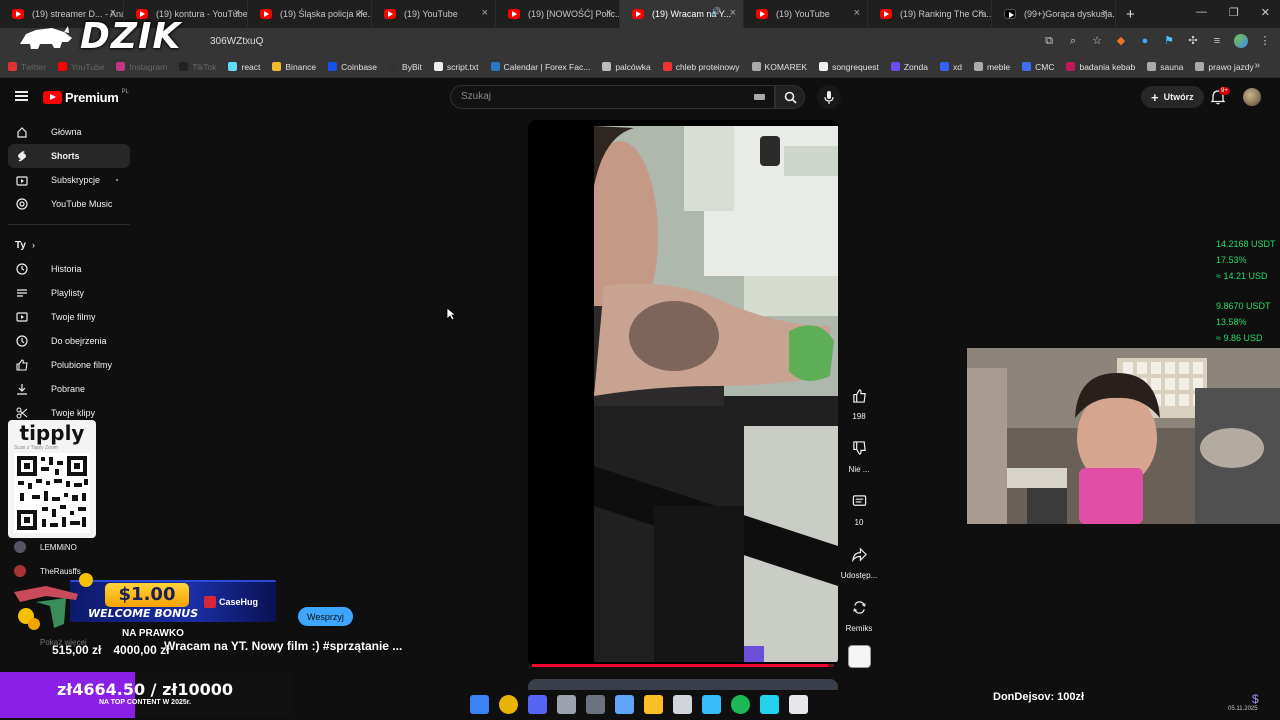 Image resolution: width=1280 pixels, height=720 pixels. Describe the element at coordinates (779, 67) in the screenshot. I see `bookmark-item: KOMAREK` at that location.